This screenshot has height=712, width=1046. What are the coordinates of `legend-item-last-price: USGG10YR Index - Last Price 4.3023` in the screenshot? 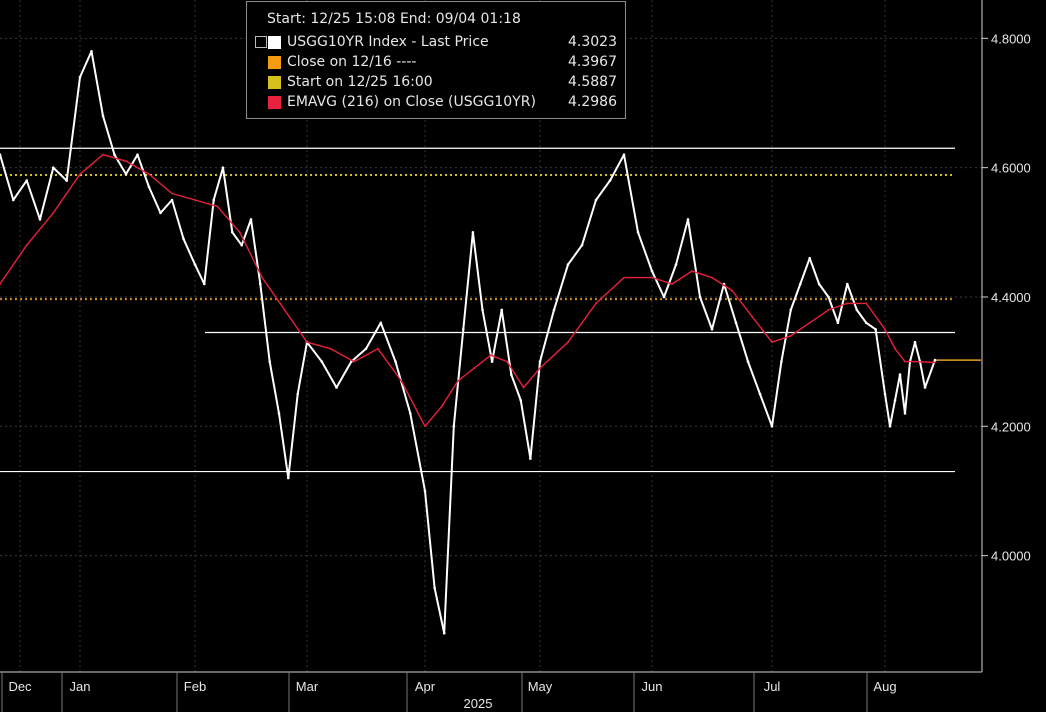 It's located at (438, 43).